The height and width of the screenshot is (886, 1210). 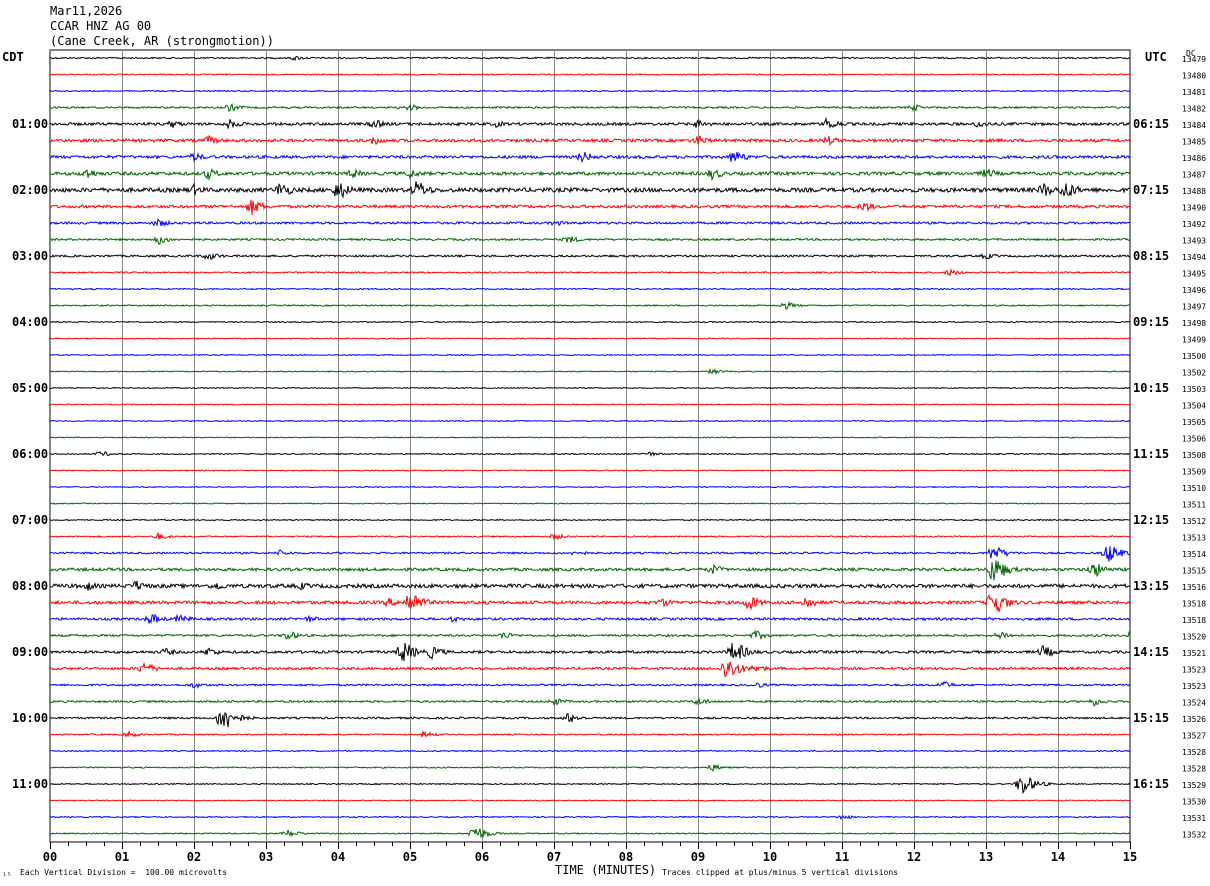 I want to click on x-tick-label: 07, so click(x=554, y=857).